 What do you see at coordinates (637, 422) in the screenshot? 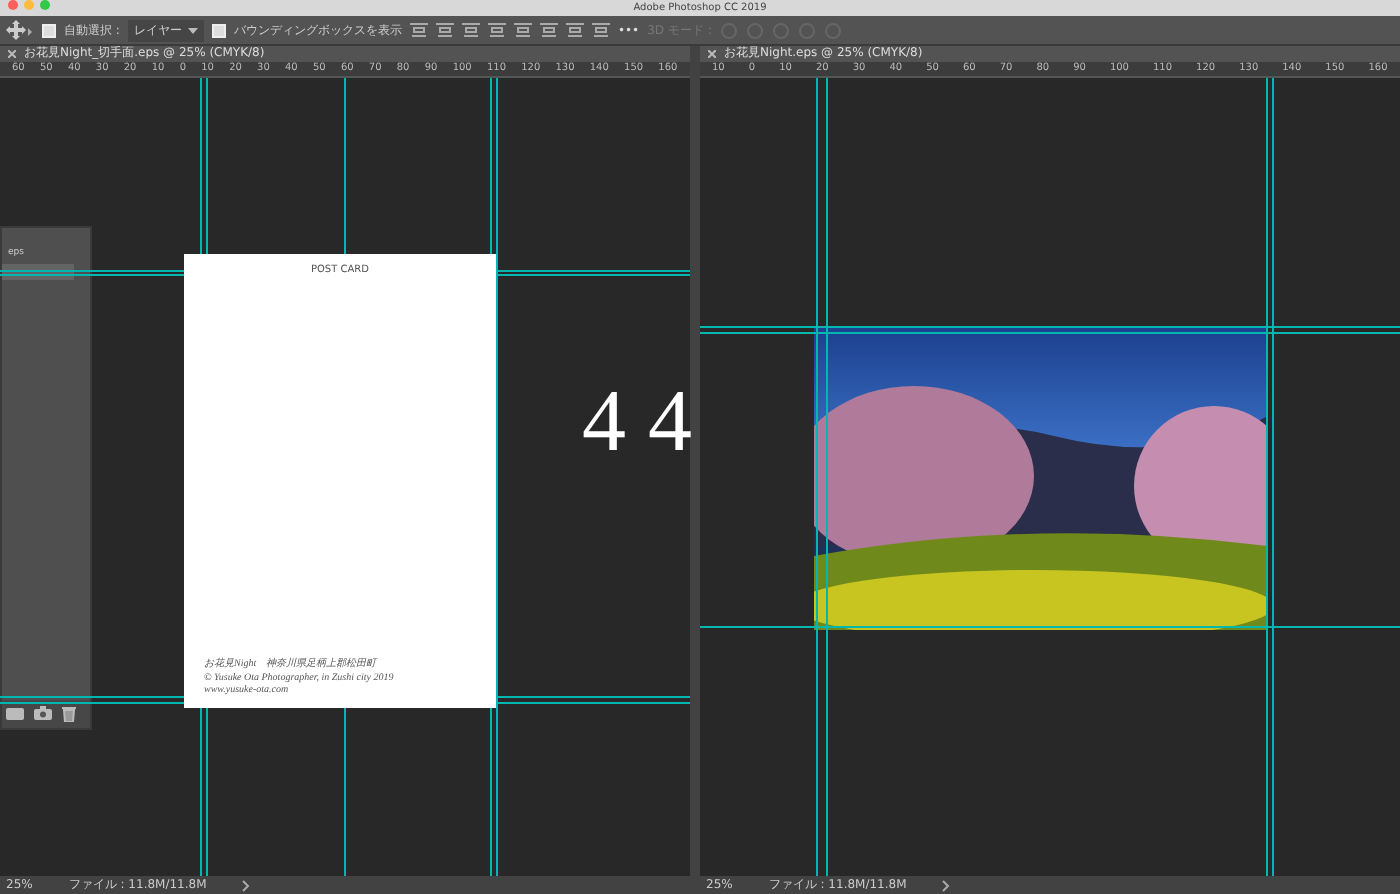
I see `overlay-number: 4 4` at bounding box center [637, 422].